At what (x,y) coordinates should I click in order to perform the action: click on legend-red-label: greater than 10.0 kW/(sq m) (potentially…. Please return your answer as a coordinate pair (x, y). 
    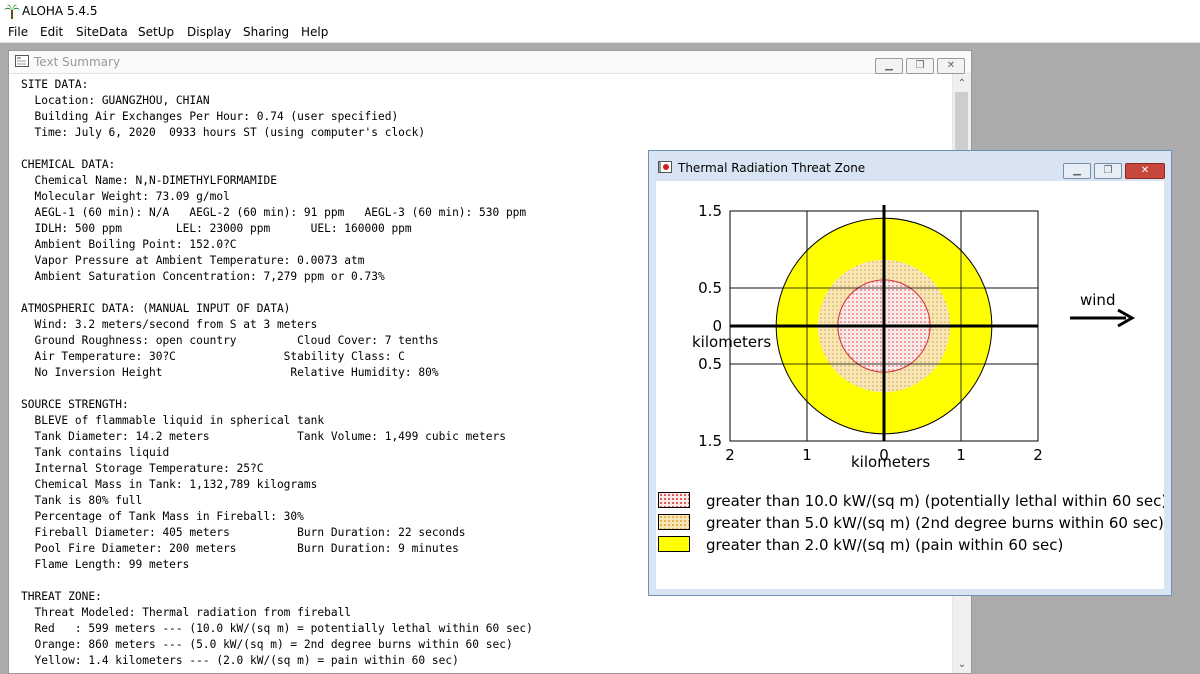
    Looking at the image, I should click on (935, 501).